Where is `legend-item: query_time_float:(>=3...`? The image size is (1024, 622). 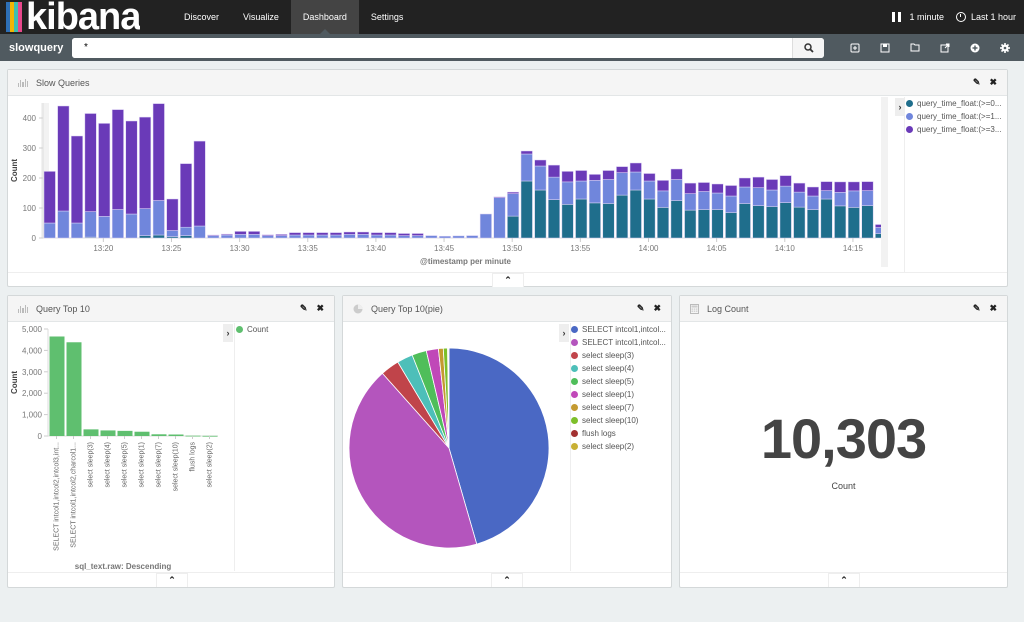 legend-item: query_time_float:(>=3... is located at coordinates (954, 129).